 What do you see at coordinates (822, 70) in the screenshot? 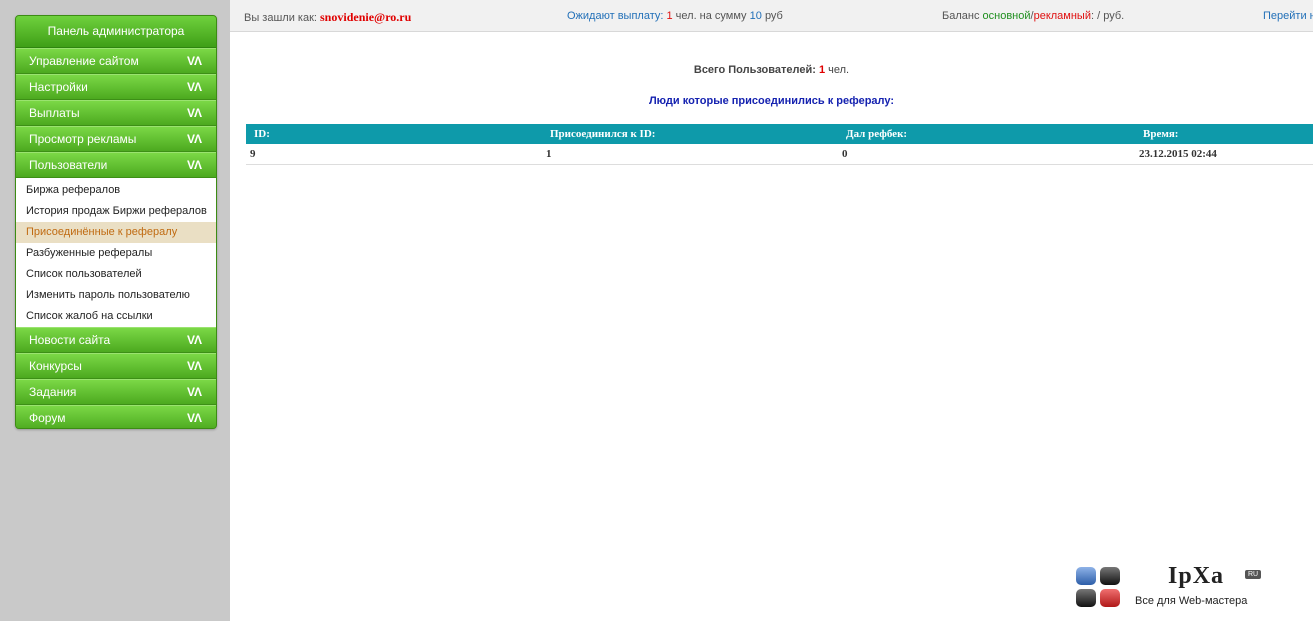
I see `total-count: 1` at bounding box center [822, 70].